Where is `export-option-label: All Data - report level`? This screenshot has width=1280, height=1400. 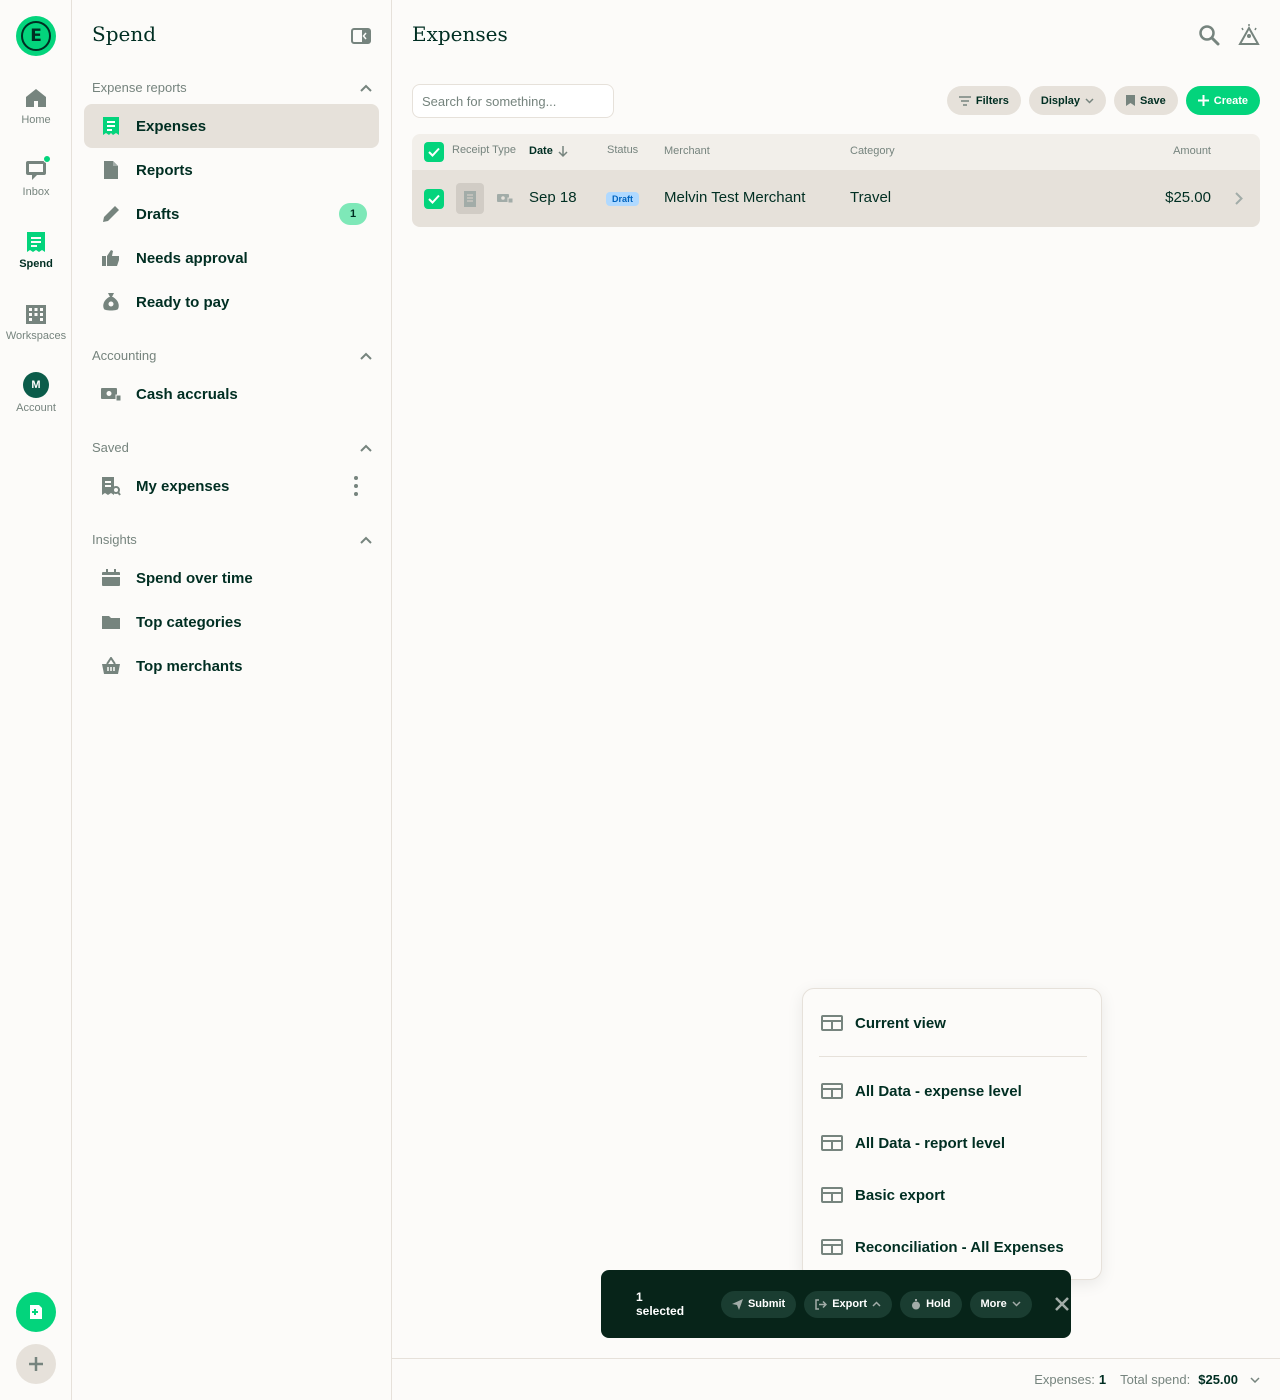 export-option-label: All Data - report level is located at coordinates (930, 1143).